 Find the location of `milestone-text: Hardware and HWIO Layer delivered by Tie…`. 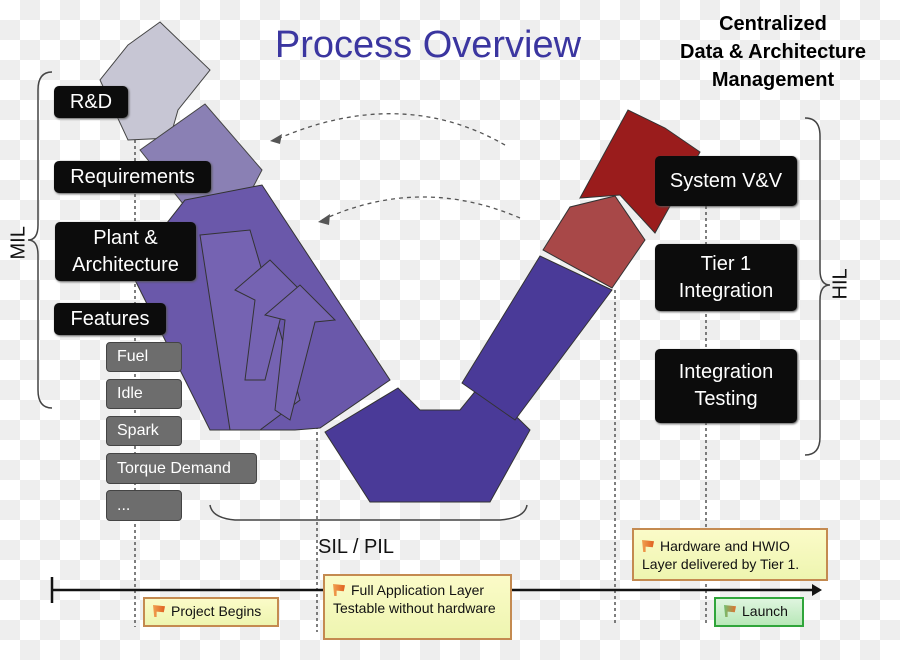

milestone-text: Hardware and HWIO Layer delivered by Tie… is located at coordinates (721, 555).